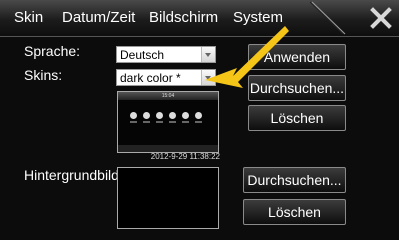  I want to click on close-icon, so click(381, 18).